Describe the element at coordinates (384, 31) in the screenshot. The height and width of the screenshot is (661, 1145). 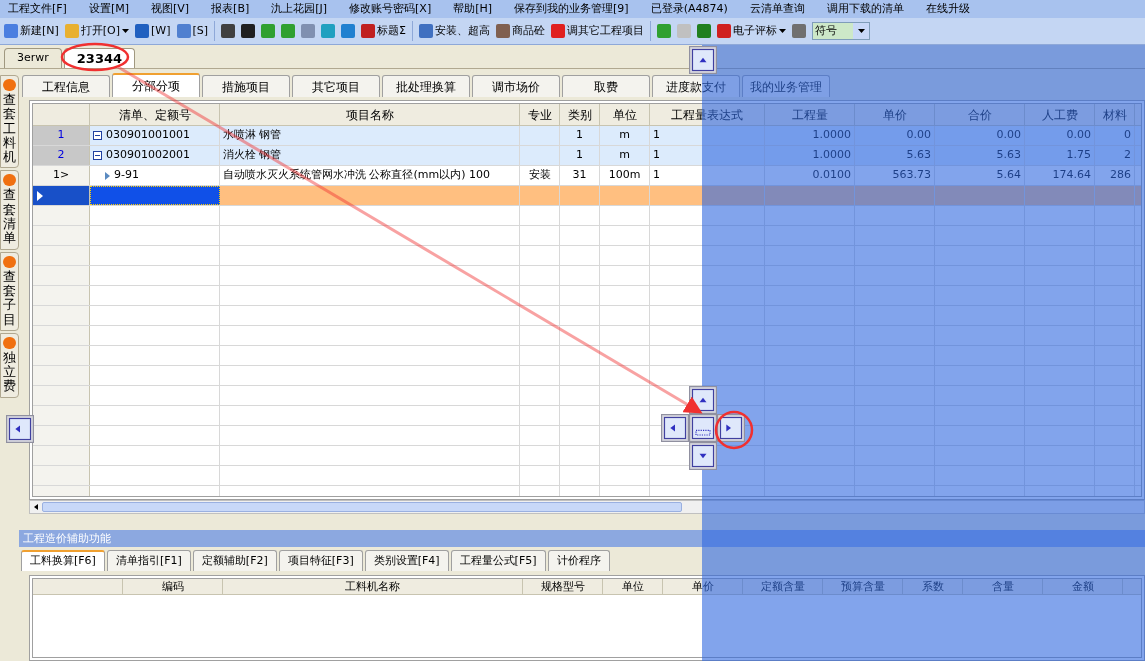
I see `toolbar-button: 标题Σ` at that location.